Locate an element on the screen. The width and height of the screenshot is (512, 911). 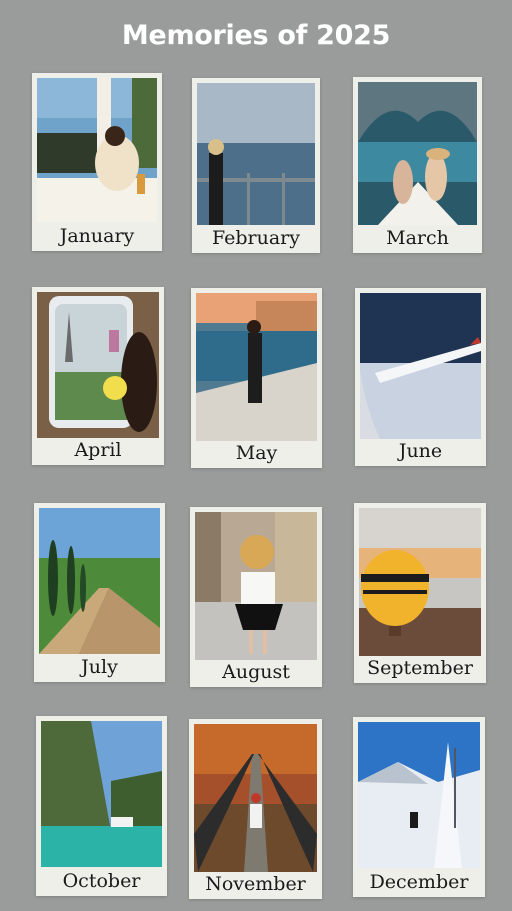
month-label-march: March is located at coordinates (417, 238).